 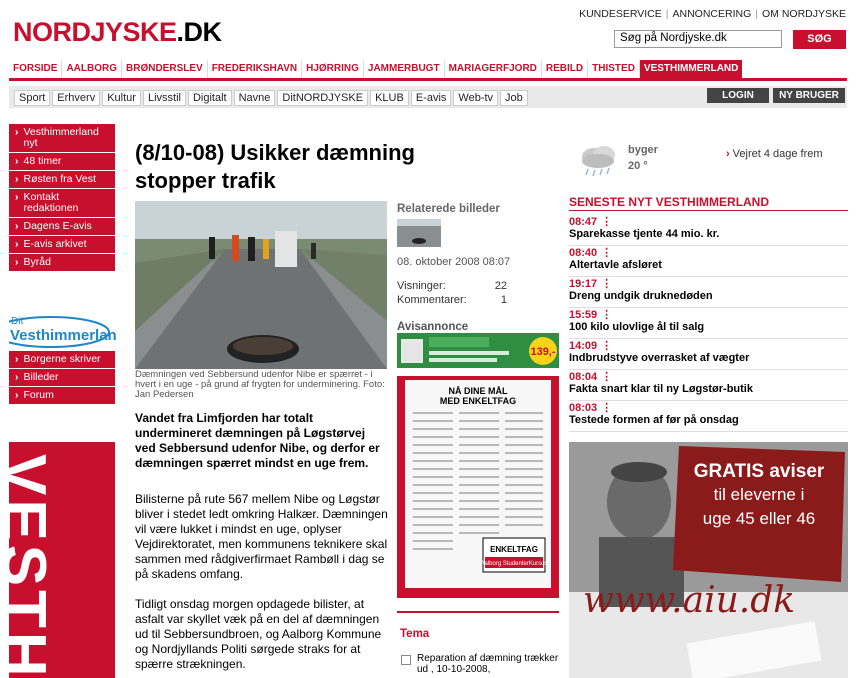 What do you see at coordinates (708, 234) in the screenshot?
I see `news-title: Sparekasse tjente 44 mio. kr.` at bounding box center [708, 234].